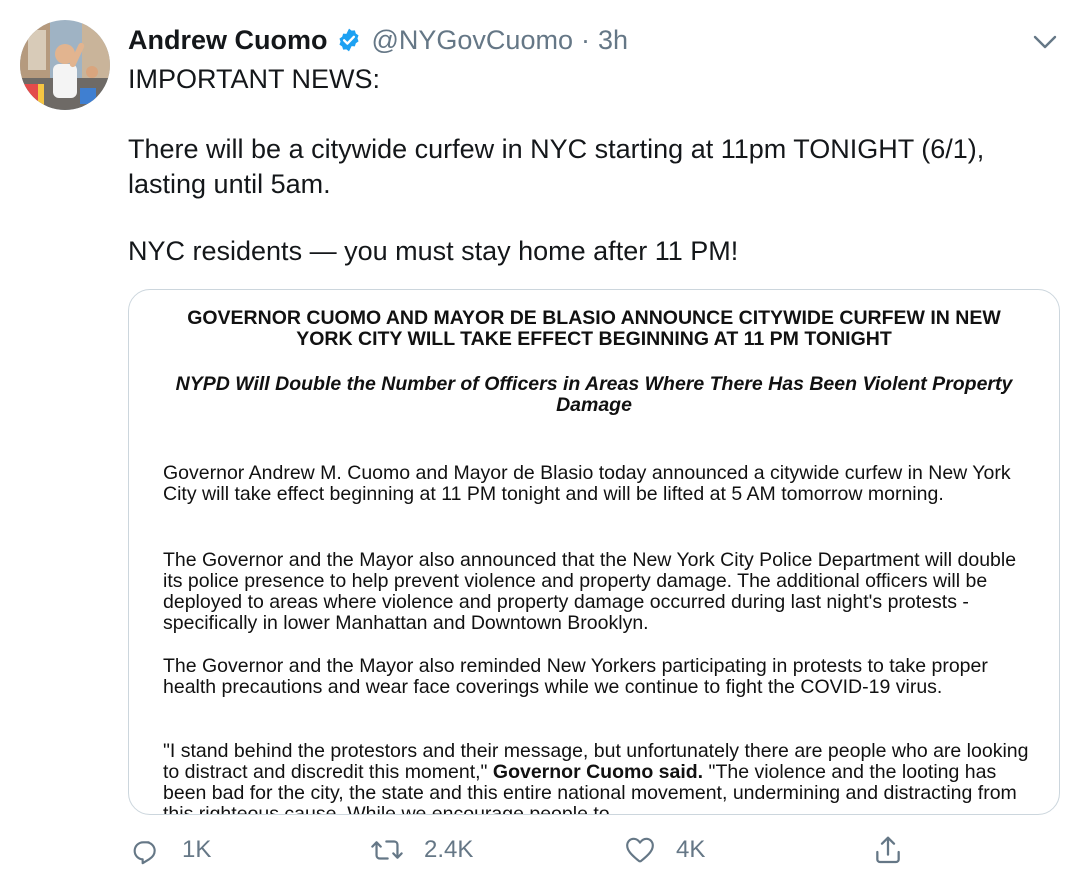 This screenshot has height=882, width=1080. Describe the element at coordinates (472, 40) in the screenshot. I see `author-handle: @NYGovCuomo` at that location.